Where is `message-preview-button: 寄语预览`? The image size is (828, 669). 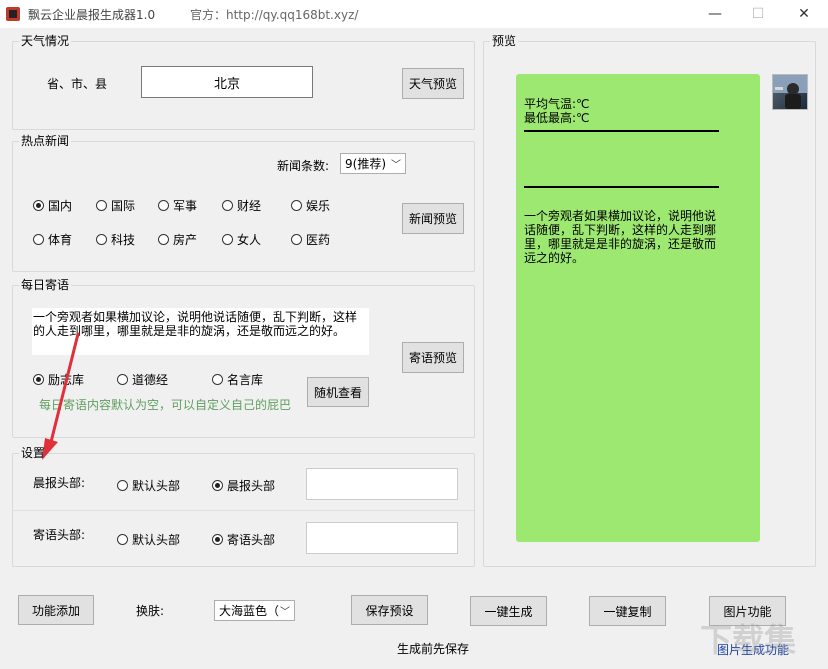
message-preview-button: 寄语预览 is located at coordinates (433, 357).